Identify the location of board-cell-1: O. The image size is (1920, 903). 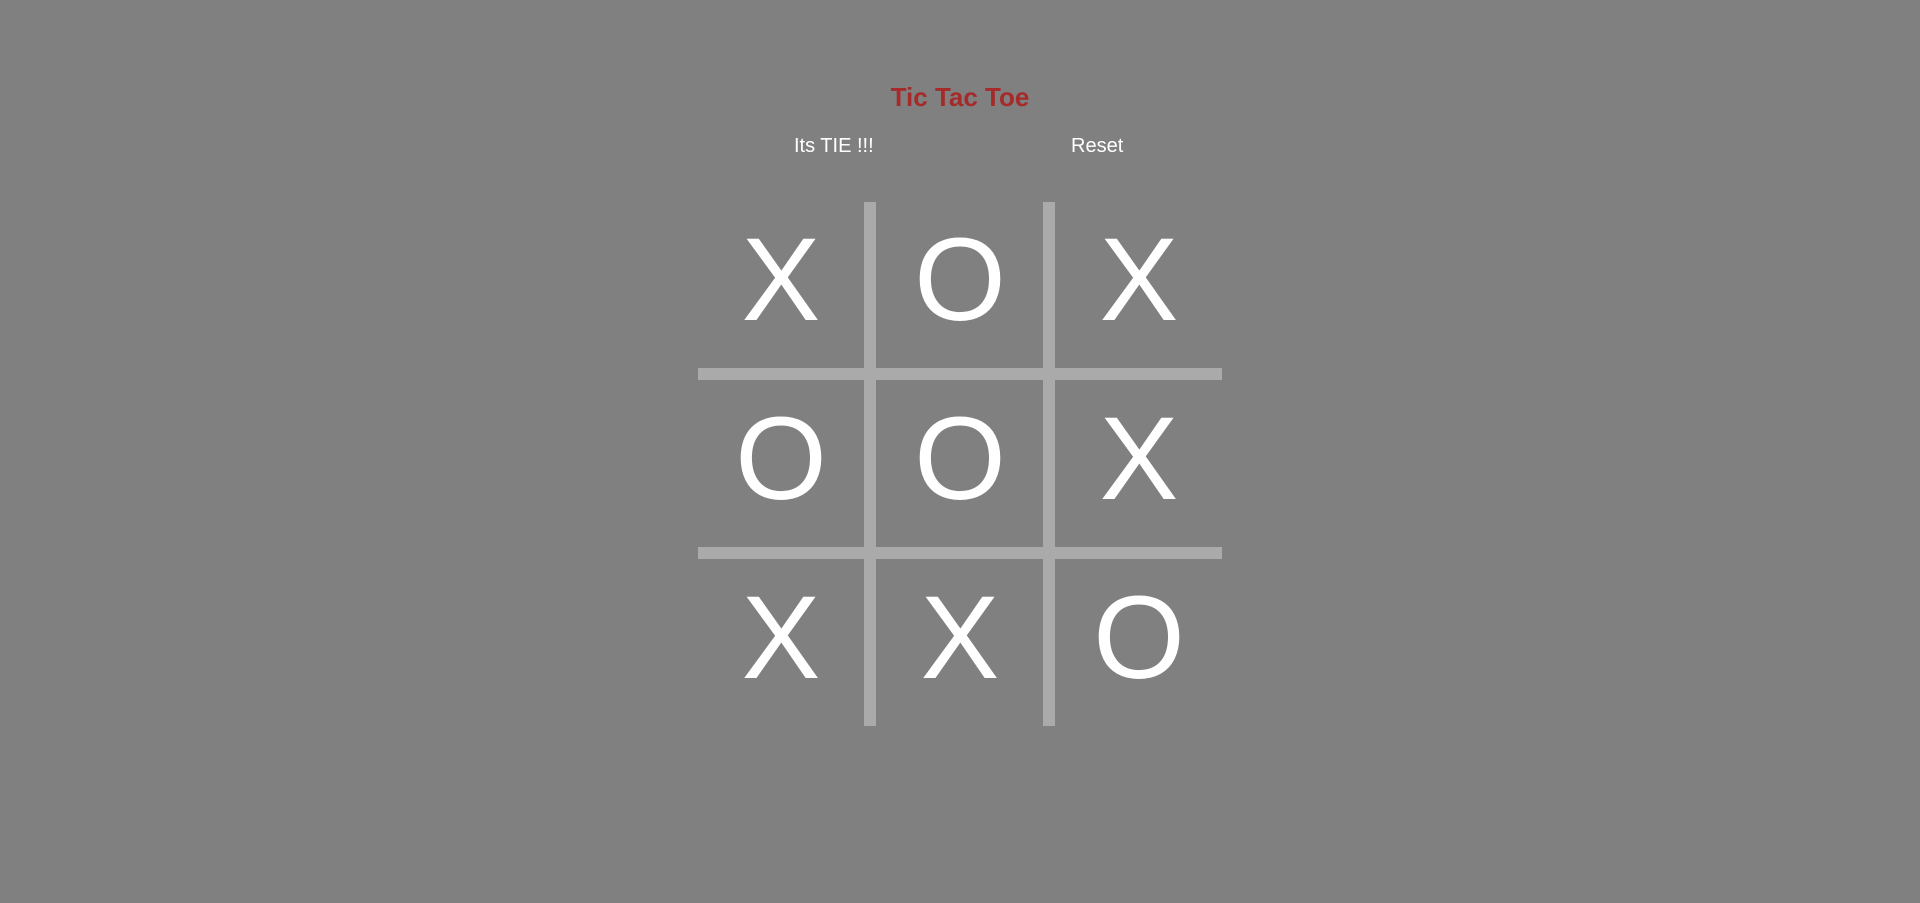
(960, 285).